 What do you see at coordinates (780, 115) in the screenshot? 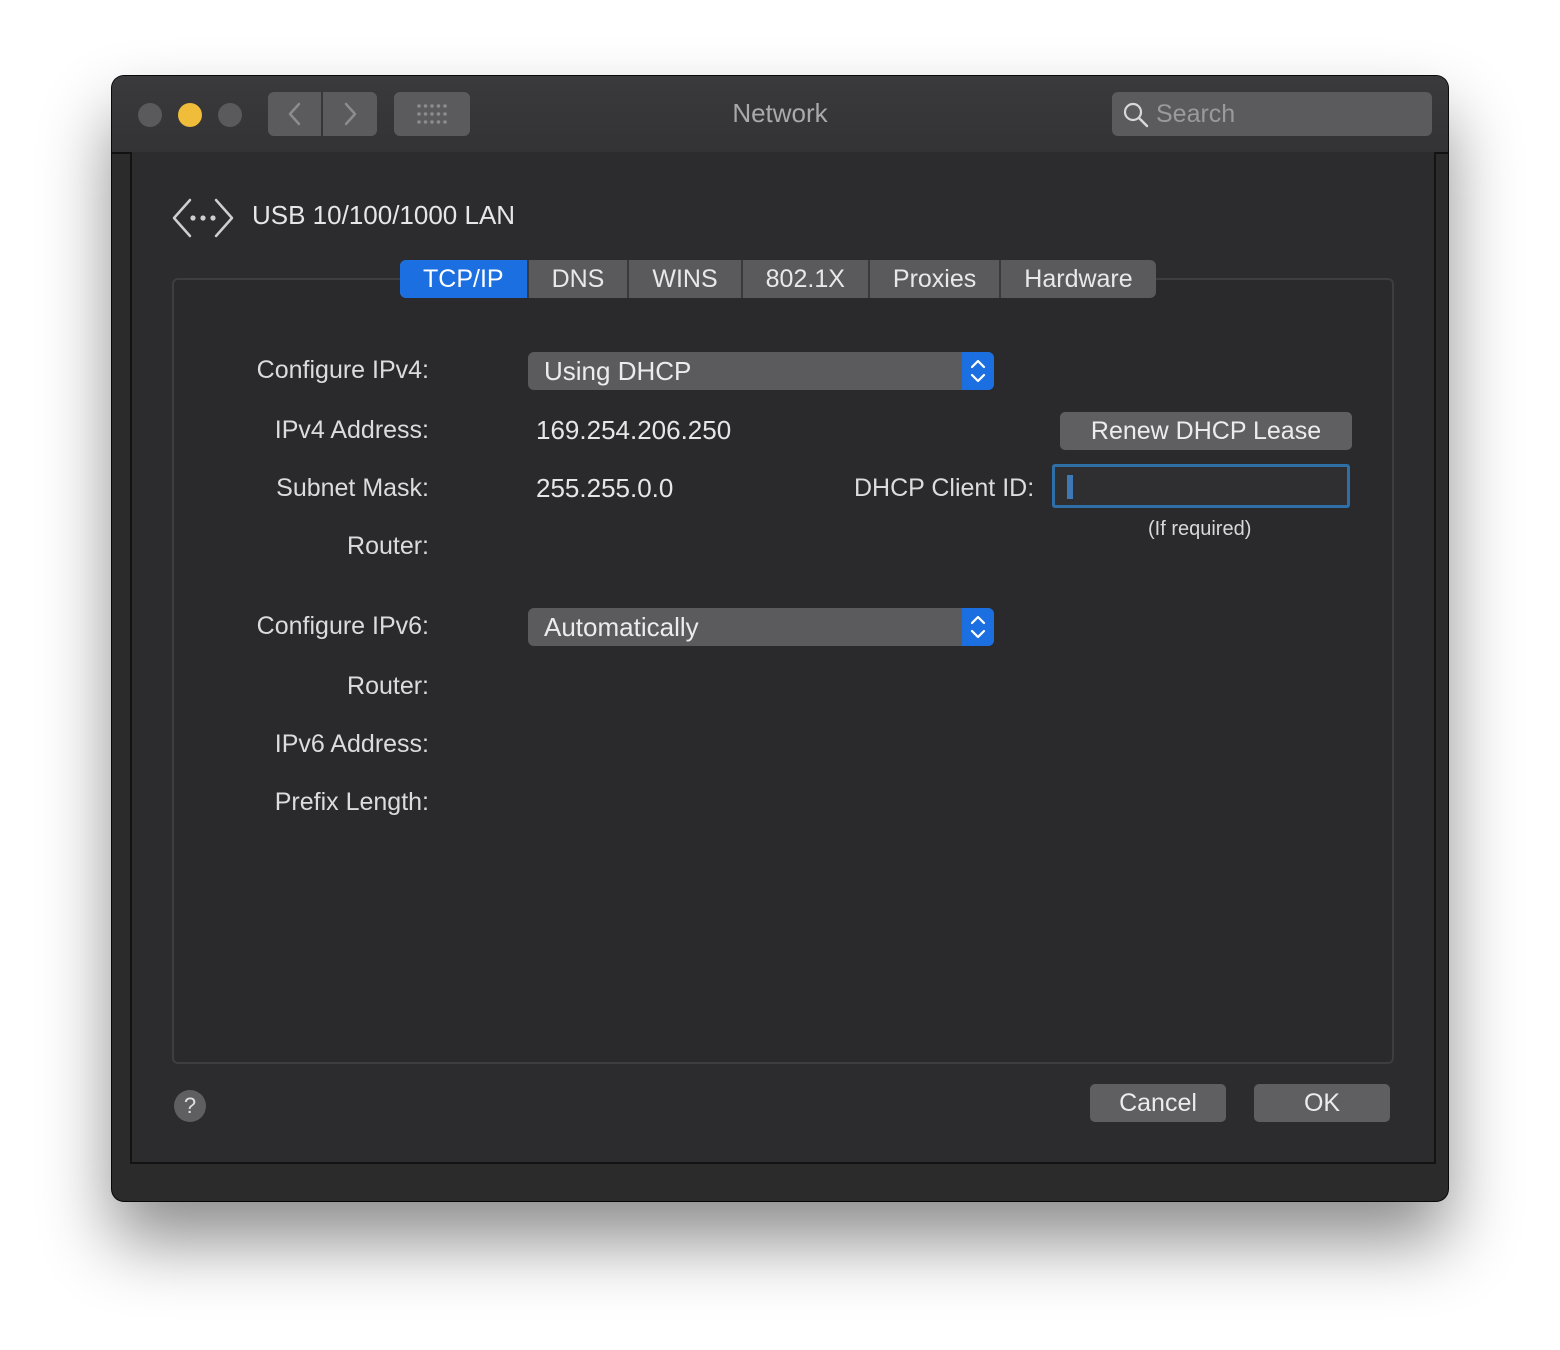
I see `titlebar: Network` at bounding box center [780, 115].